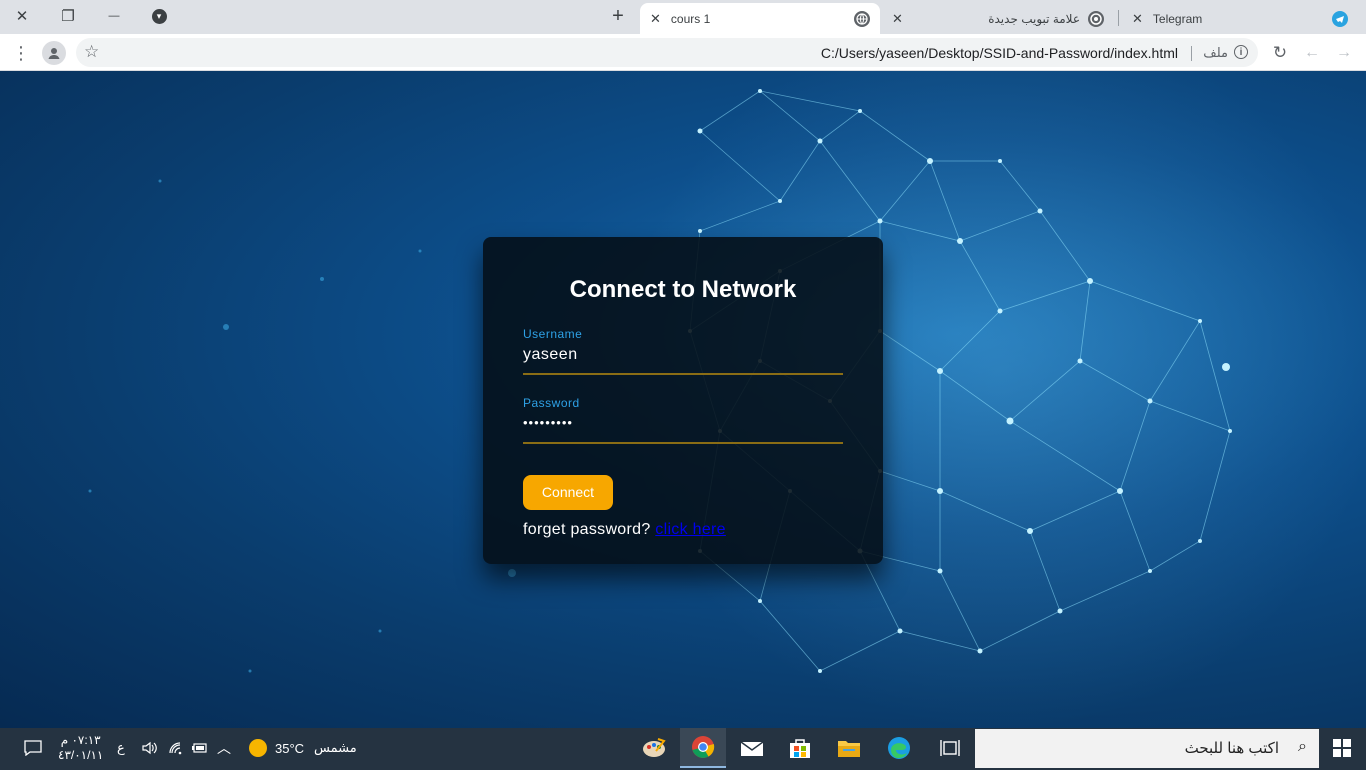 This screenshot has height=770, width=1366. What do you see at coordinates (1191, 53) in the screenshot?
I see `url-divider` at bounding box center [1191, 53].